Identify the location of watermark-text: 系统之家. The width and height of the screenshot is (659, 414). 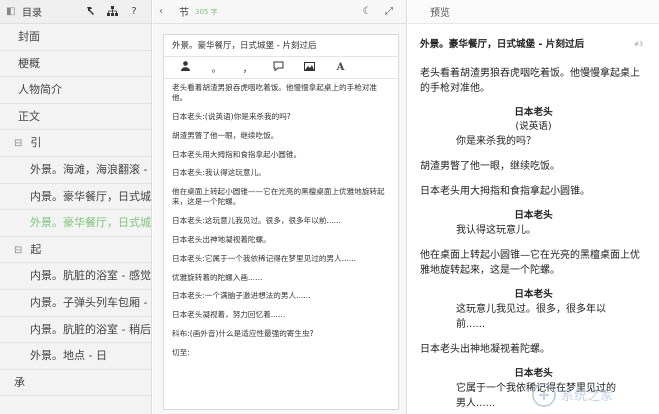
(587, 396).